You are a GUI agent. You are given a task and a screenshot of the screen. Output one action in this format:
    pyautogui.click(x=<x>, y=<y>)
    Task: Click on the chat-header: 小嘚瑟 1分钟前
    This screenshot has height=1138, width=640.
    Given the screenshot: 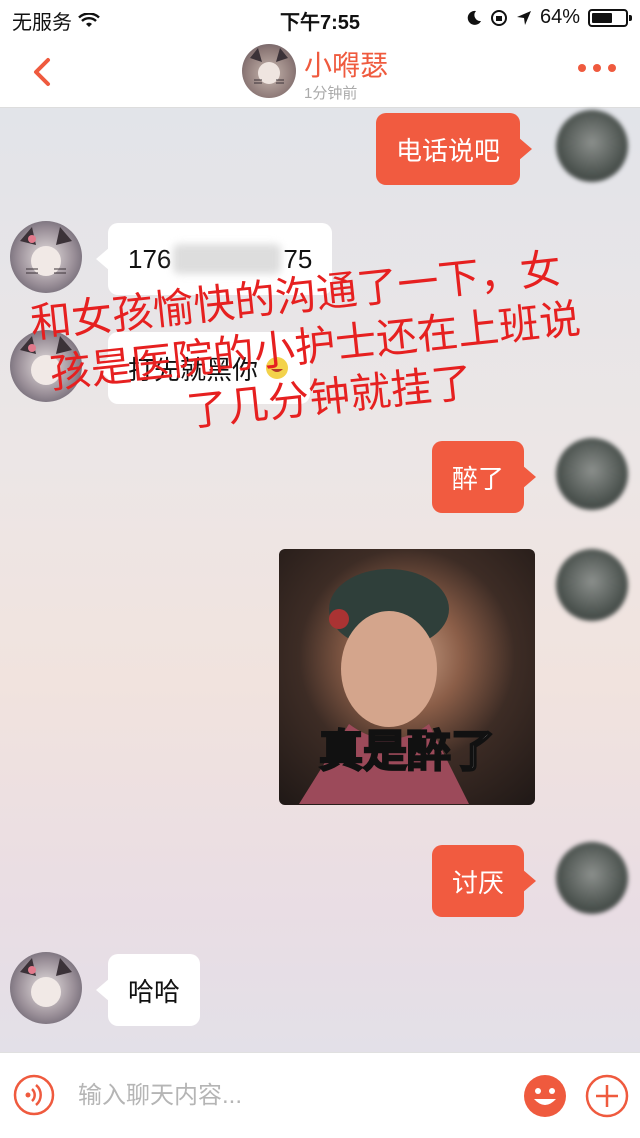 What is the action you would take?
    pyautogui.click(x=320, y=72)
    